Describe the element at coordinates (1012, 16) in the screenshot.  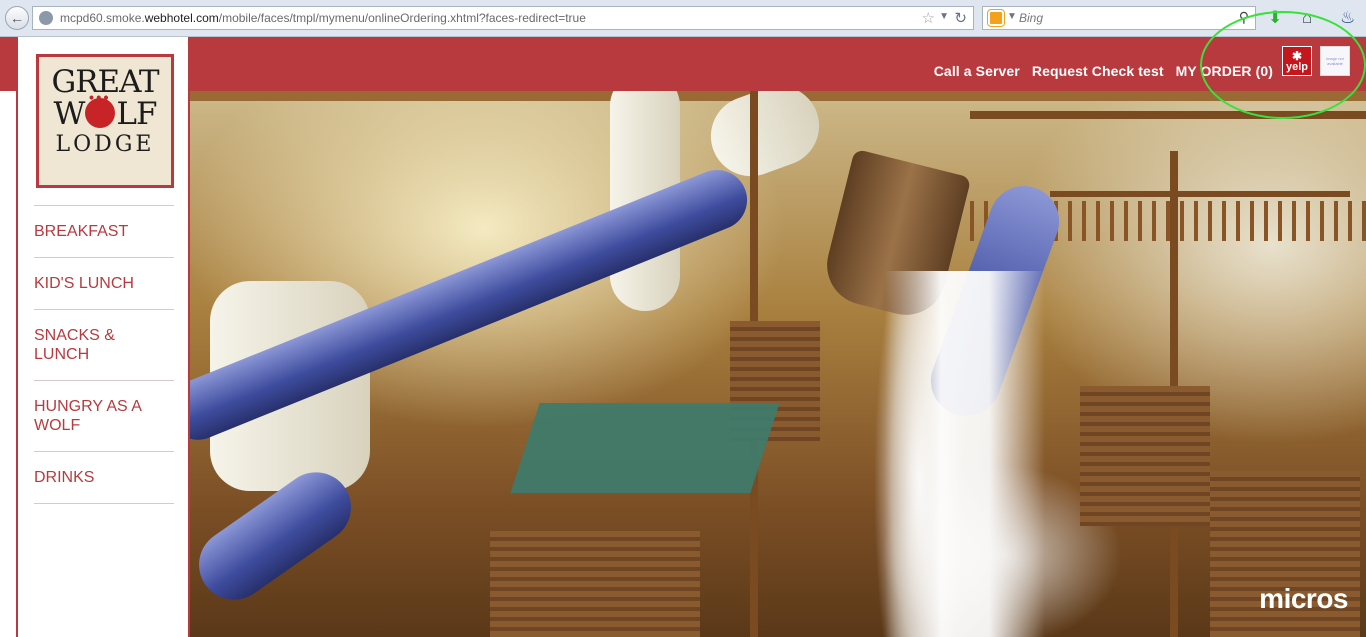
I see `search-engine-dropdown-icon: ▼` at that location.